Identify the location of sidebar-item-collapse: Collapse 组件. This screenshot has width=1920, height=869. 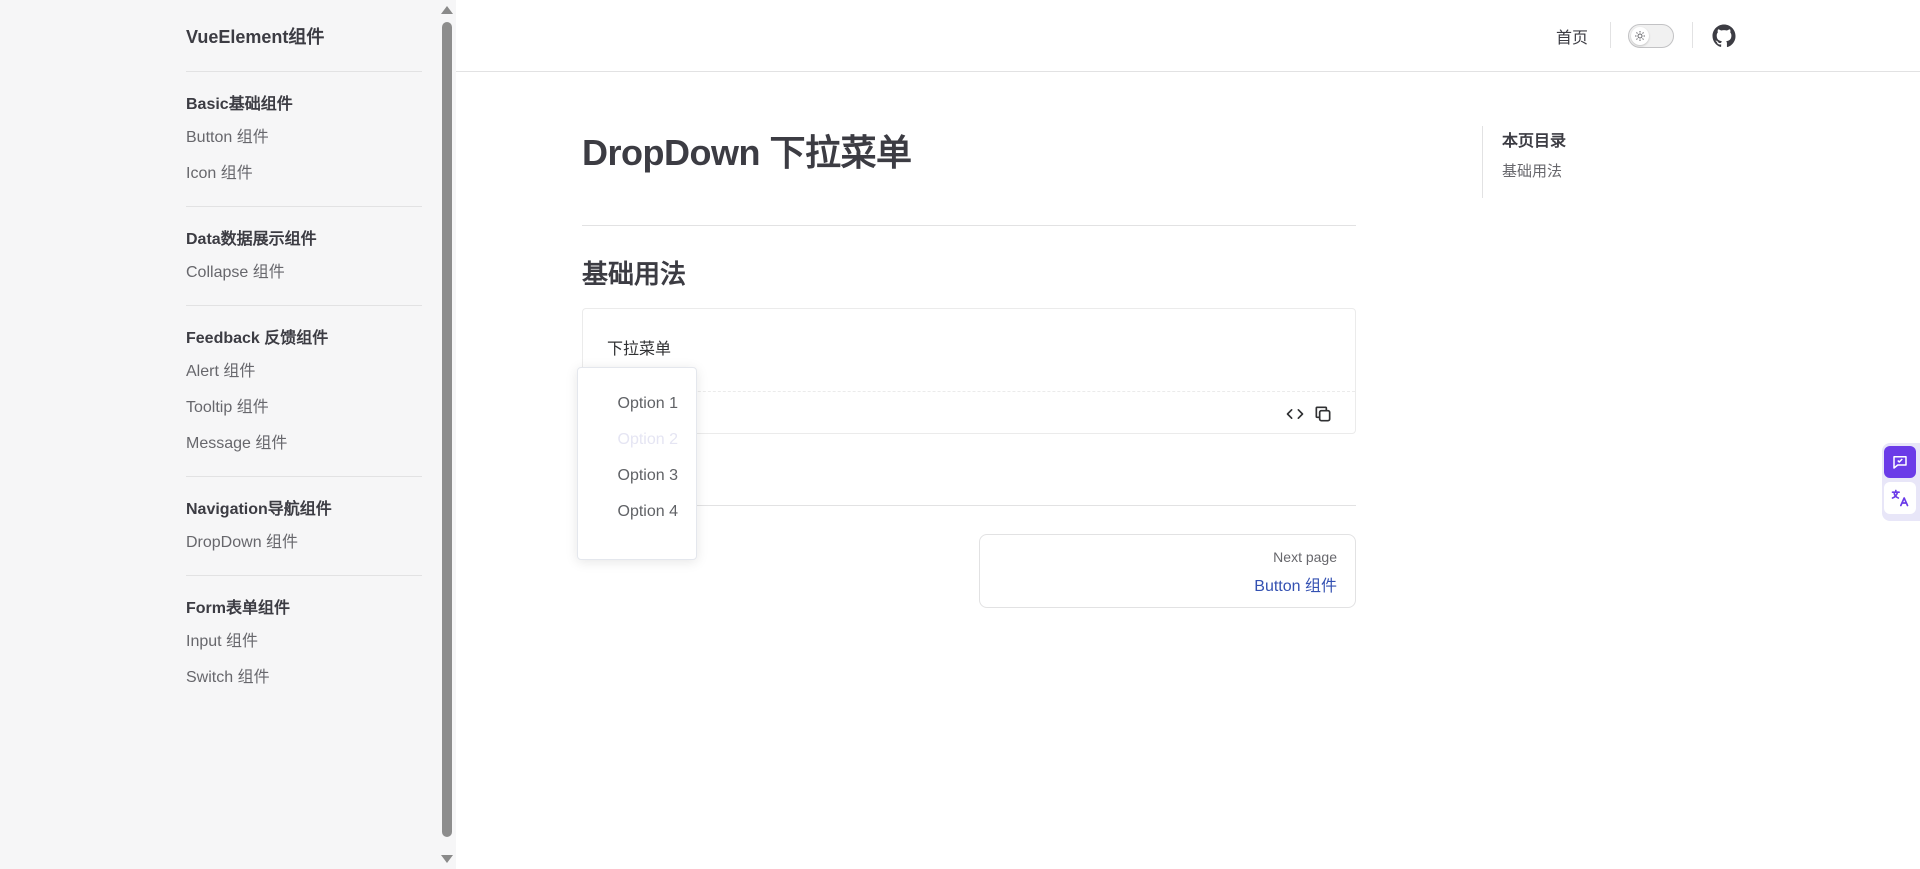
(304, 273).